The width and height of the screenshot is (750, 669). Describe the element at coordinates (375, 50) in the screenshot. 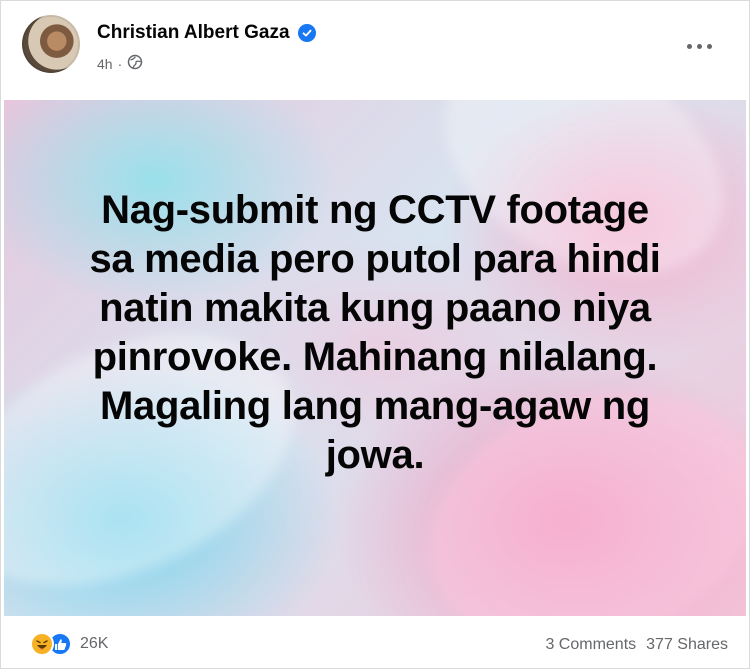

I see `post-header: Christian Albert Gaza 4h ·` at that location.